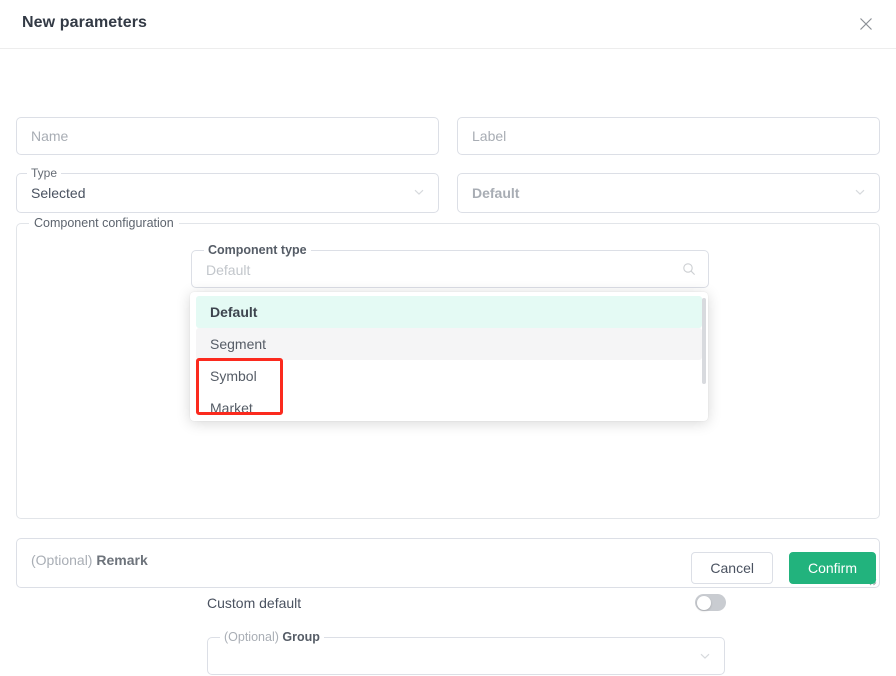 The width and height of the screenshot is (896, 676). I want to click on component-type-dropdown: Default Segment Symbol Market, so click(449, 356).